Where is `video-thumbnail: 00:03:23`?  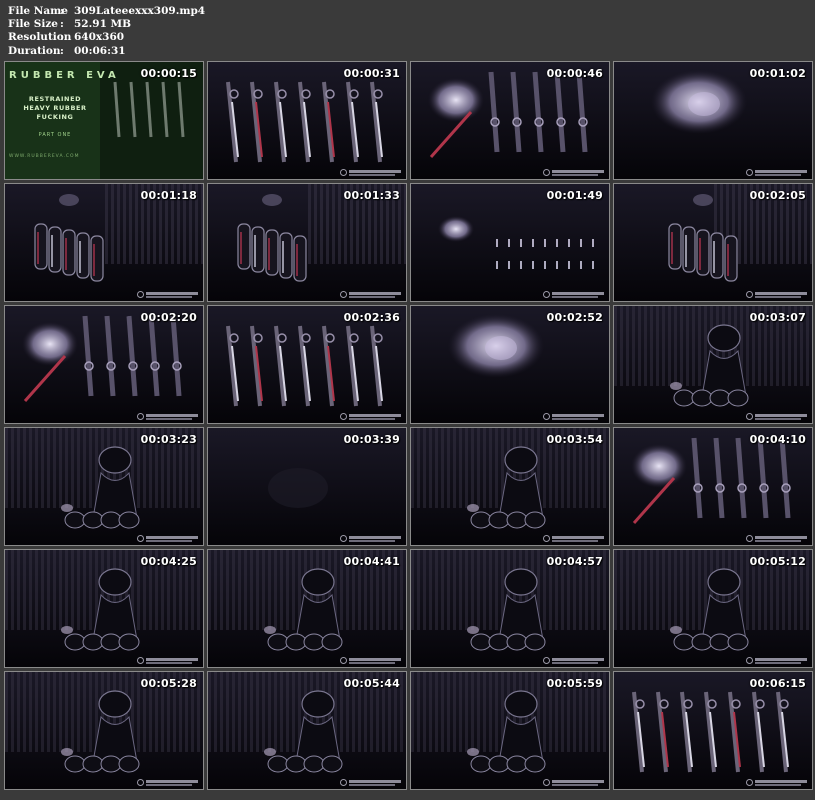
video-thumbnail: 00:03:23 is located at coordinates (104, 486).